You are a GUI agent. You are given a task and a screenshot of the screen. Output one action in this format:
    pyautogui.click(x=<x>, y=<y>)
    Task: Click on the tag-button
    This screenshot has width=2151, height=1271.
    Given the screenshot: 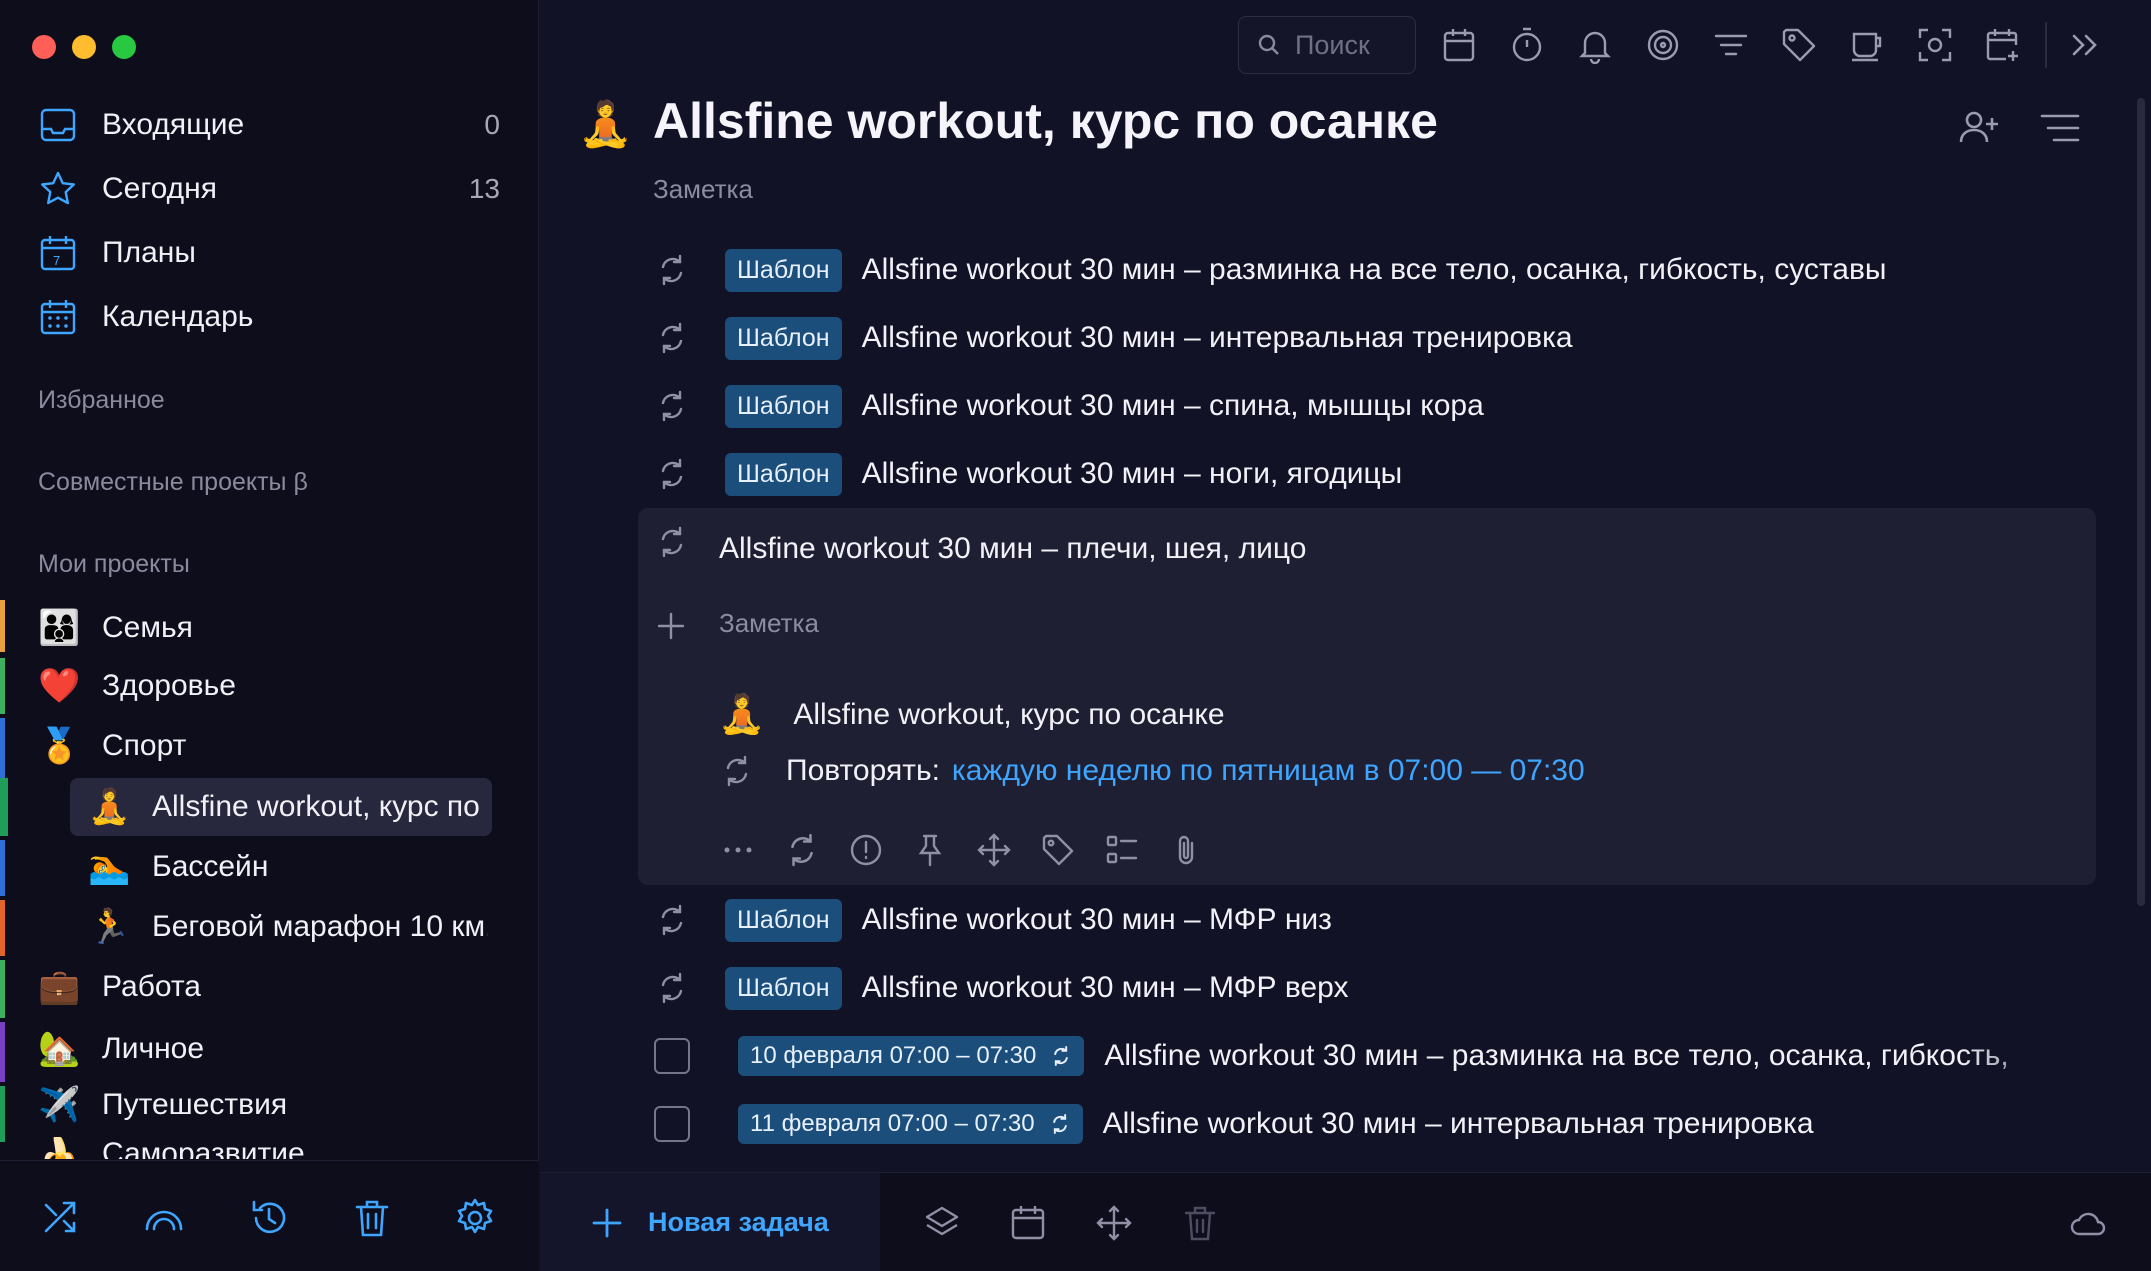 What is the action you would take?
    pyautogui.click(x=1058, y=850)
    